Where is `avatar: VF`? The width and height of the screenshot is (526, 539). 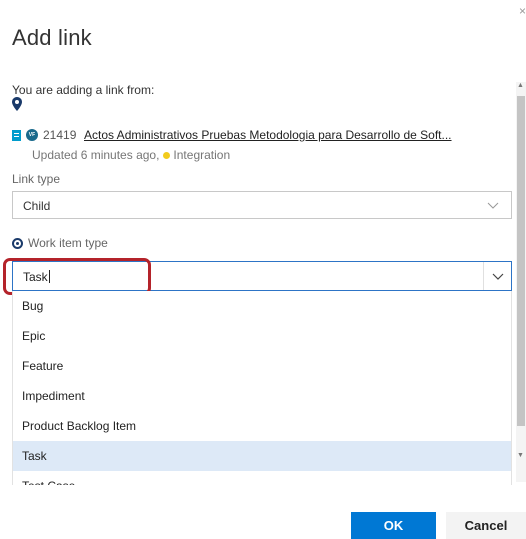 avatar: VF is located at coordinates (32, 135).